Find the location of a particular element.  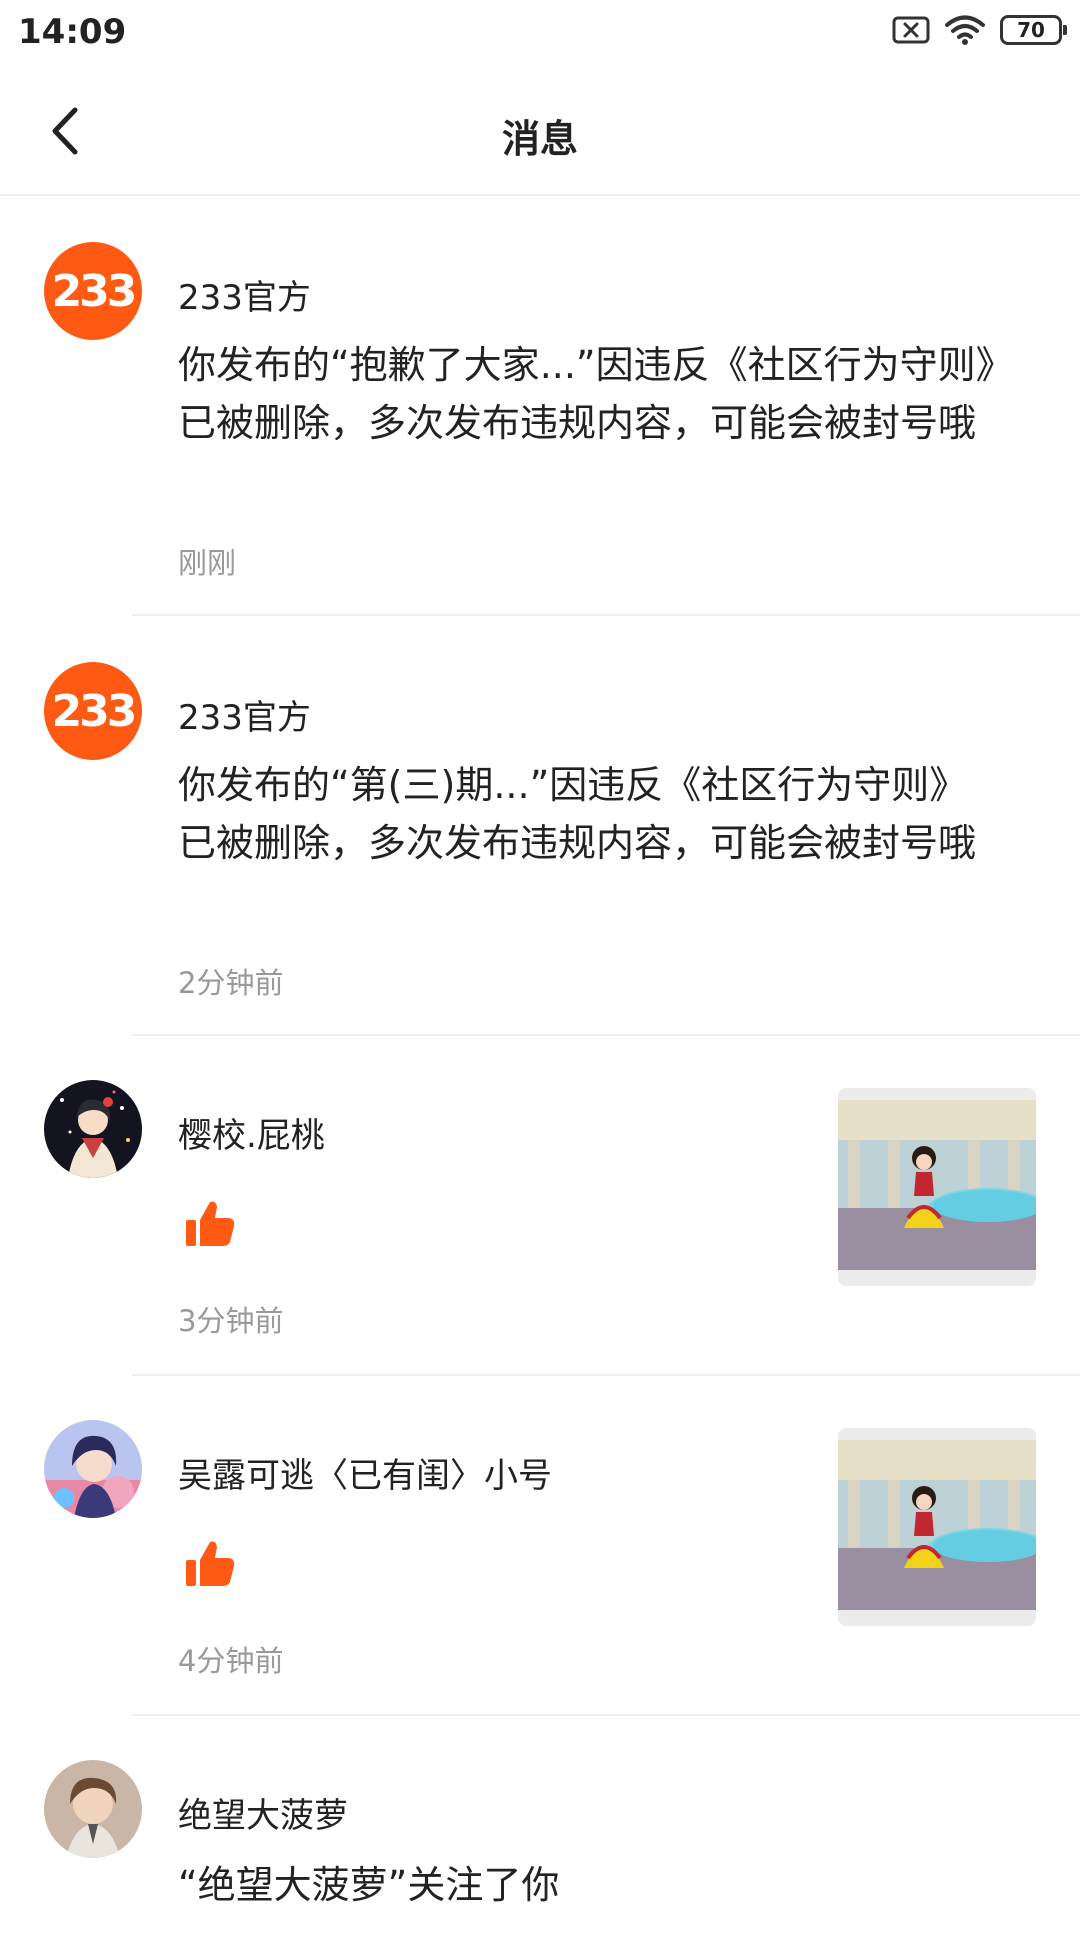

status-time: 14:09 is located at coordinates (72, 32).